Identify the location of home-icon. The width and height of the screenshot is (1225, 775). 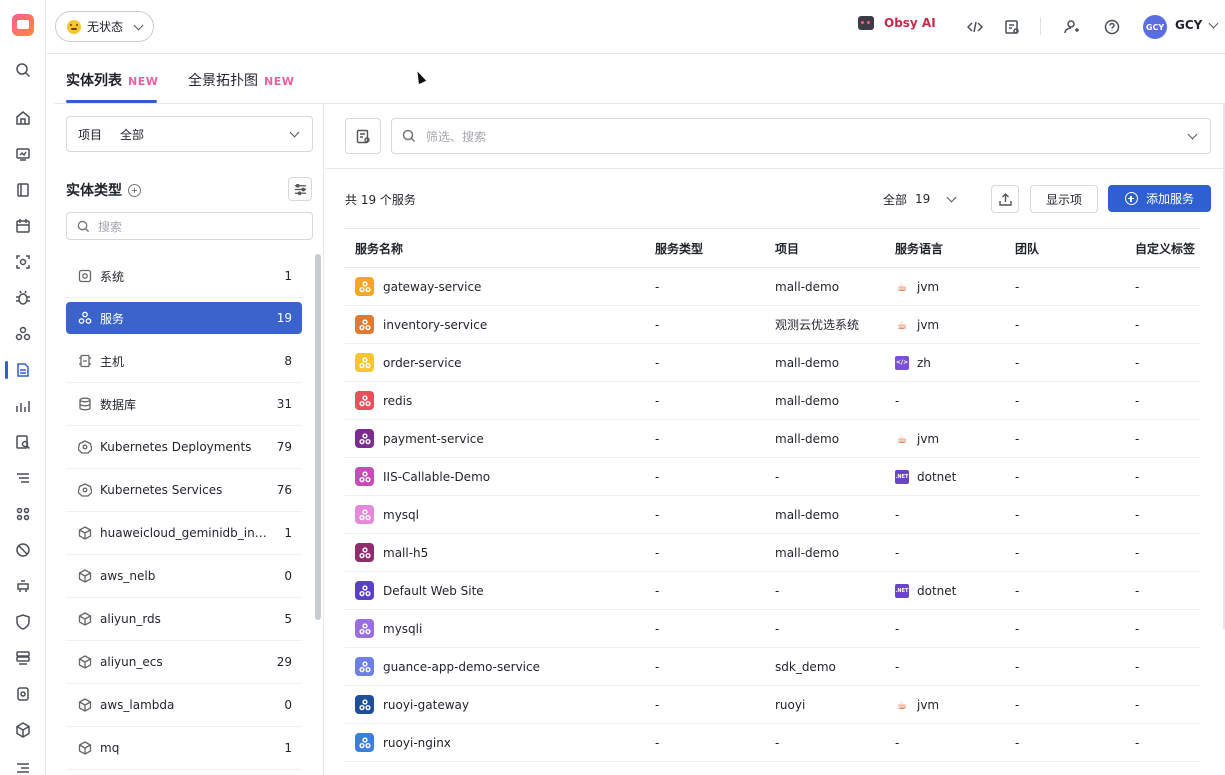
(23, 118).